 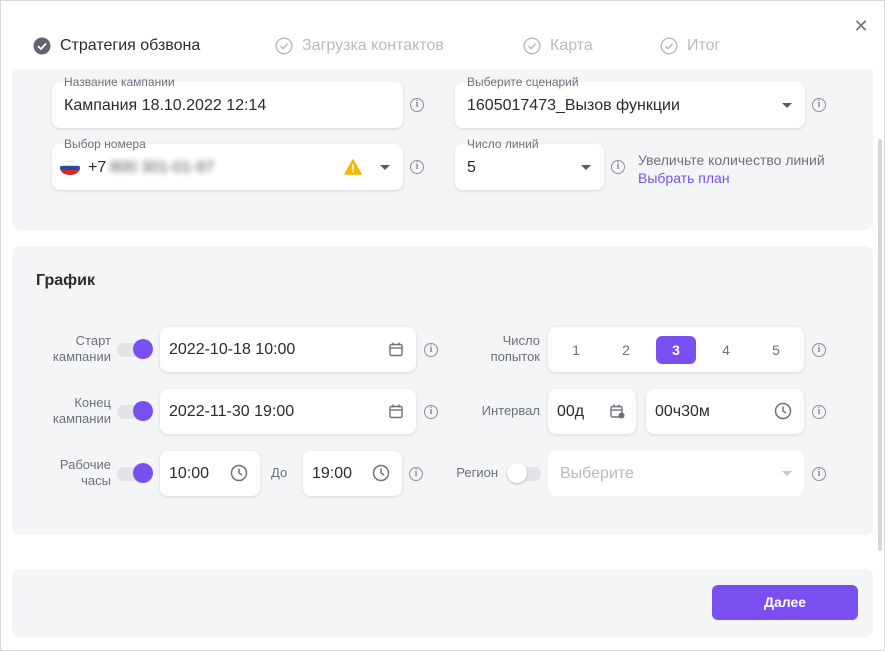 I want to click on hours-from-input: 10:00, so click(x=210, y=473).